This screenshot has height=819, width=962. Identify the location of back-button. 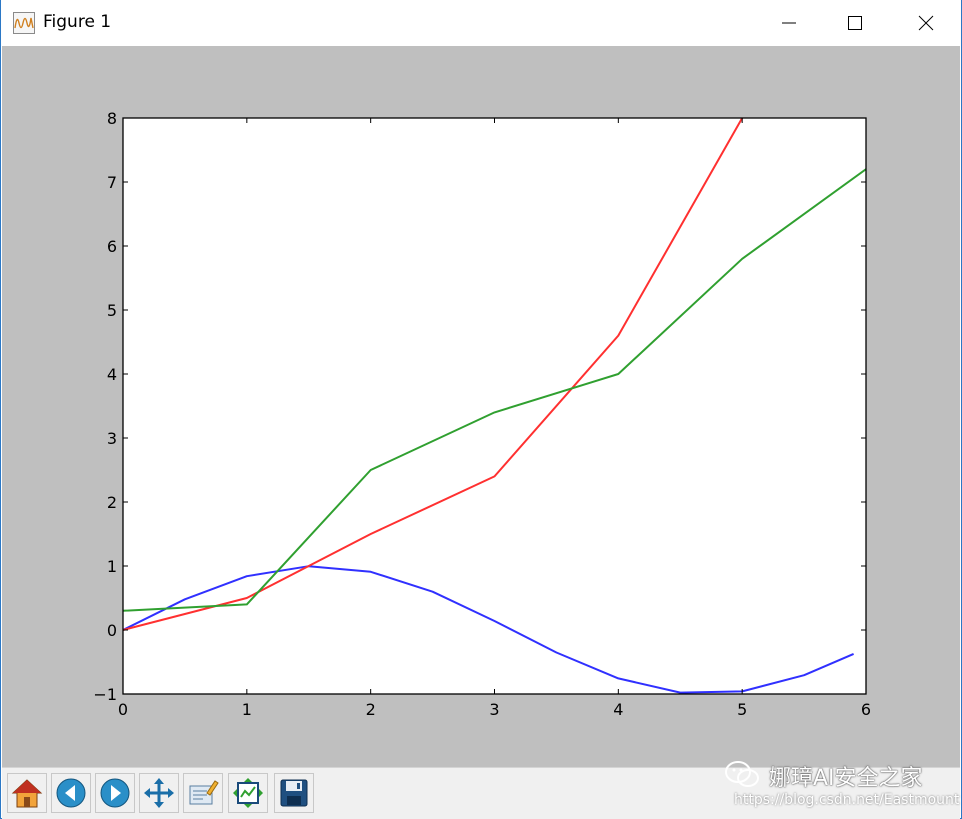
(71, 793).